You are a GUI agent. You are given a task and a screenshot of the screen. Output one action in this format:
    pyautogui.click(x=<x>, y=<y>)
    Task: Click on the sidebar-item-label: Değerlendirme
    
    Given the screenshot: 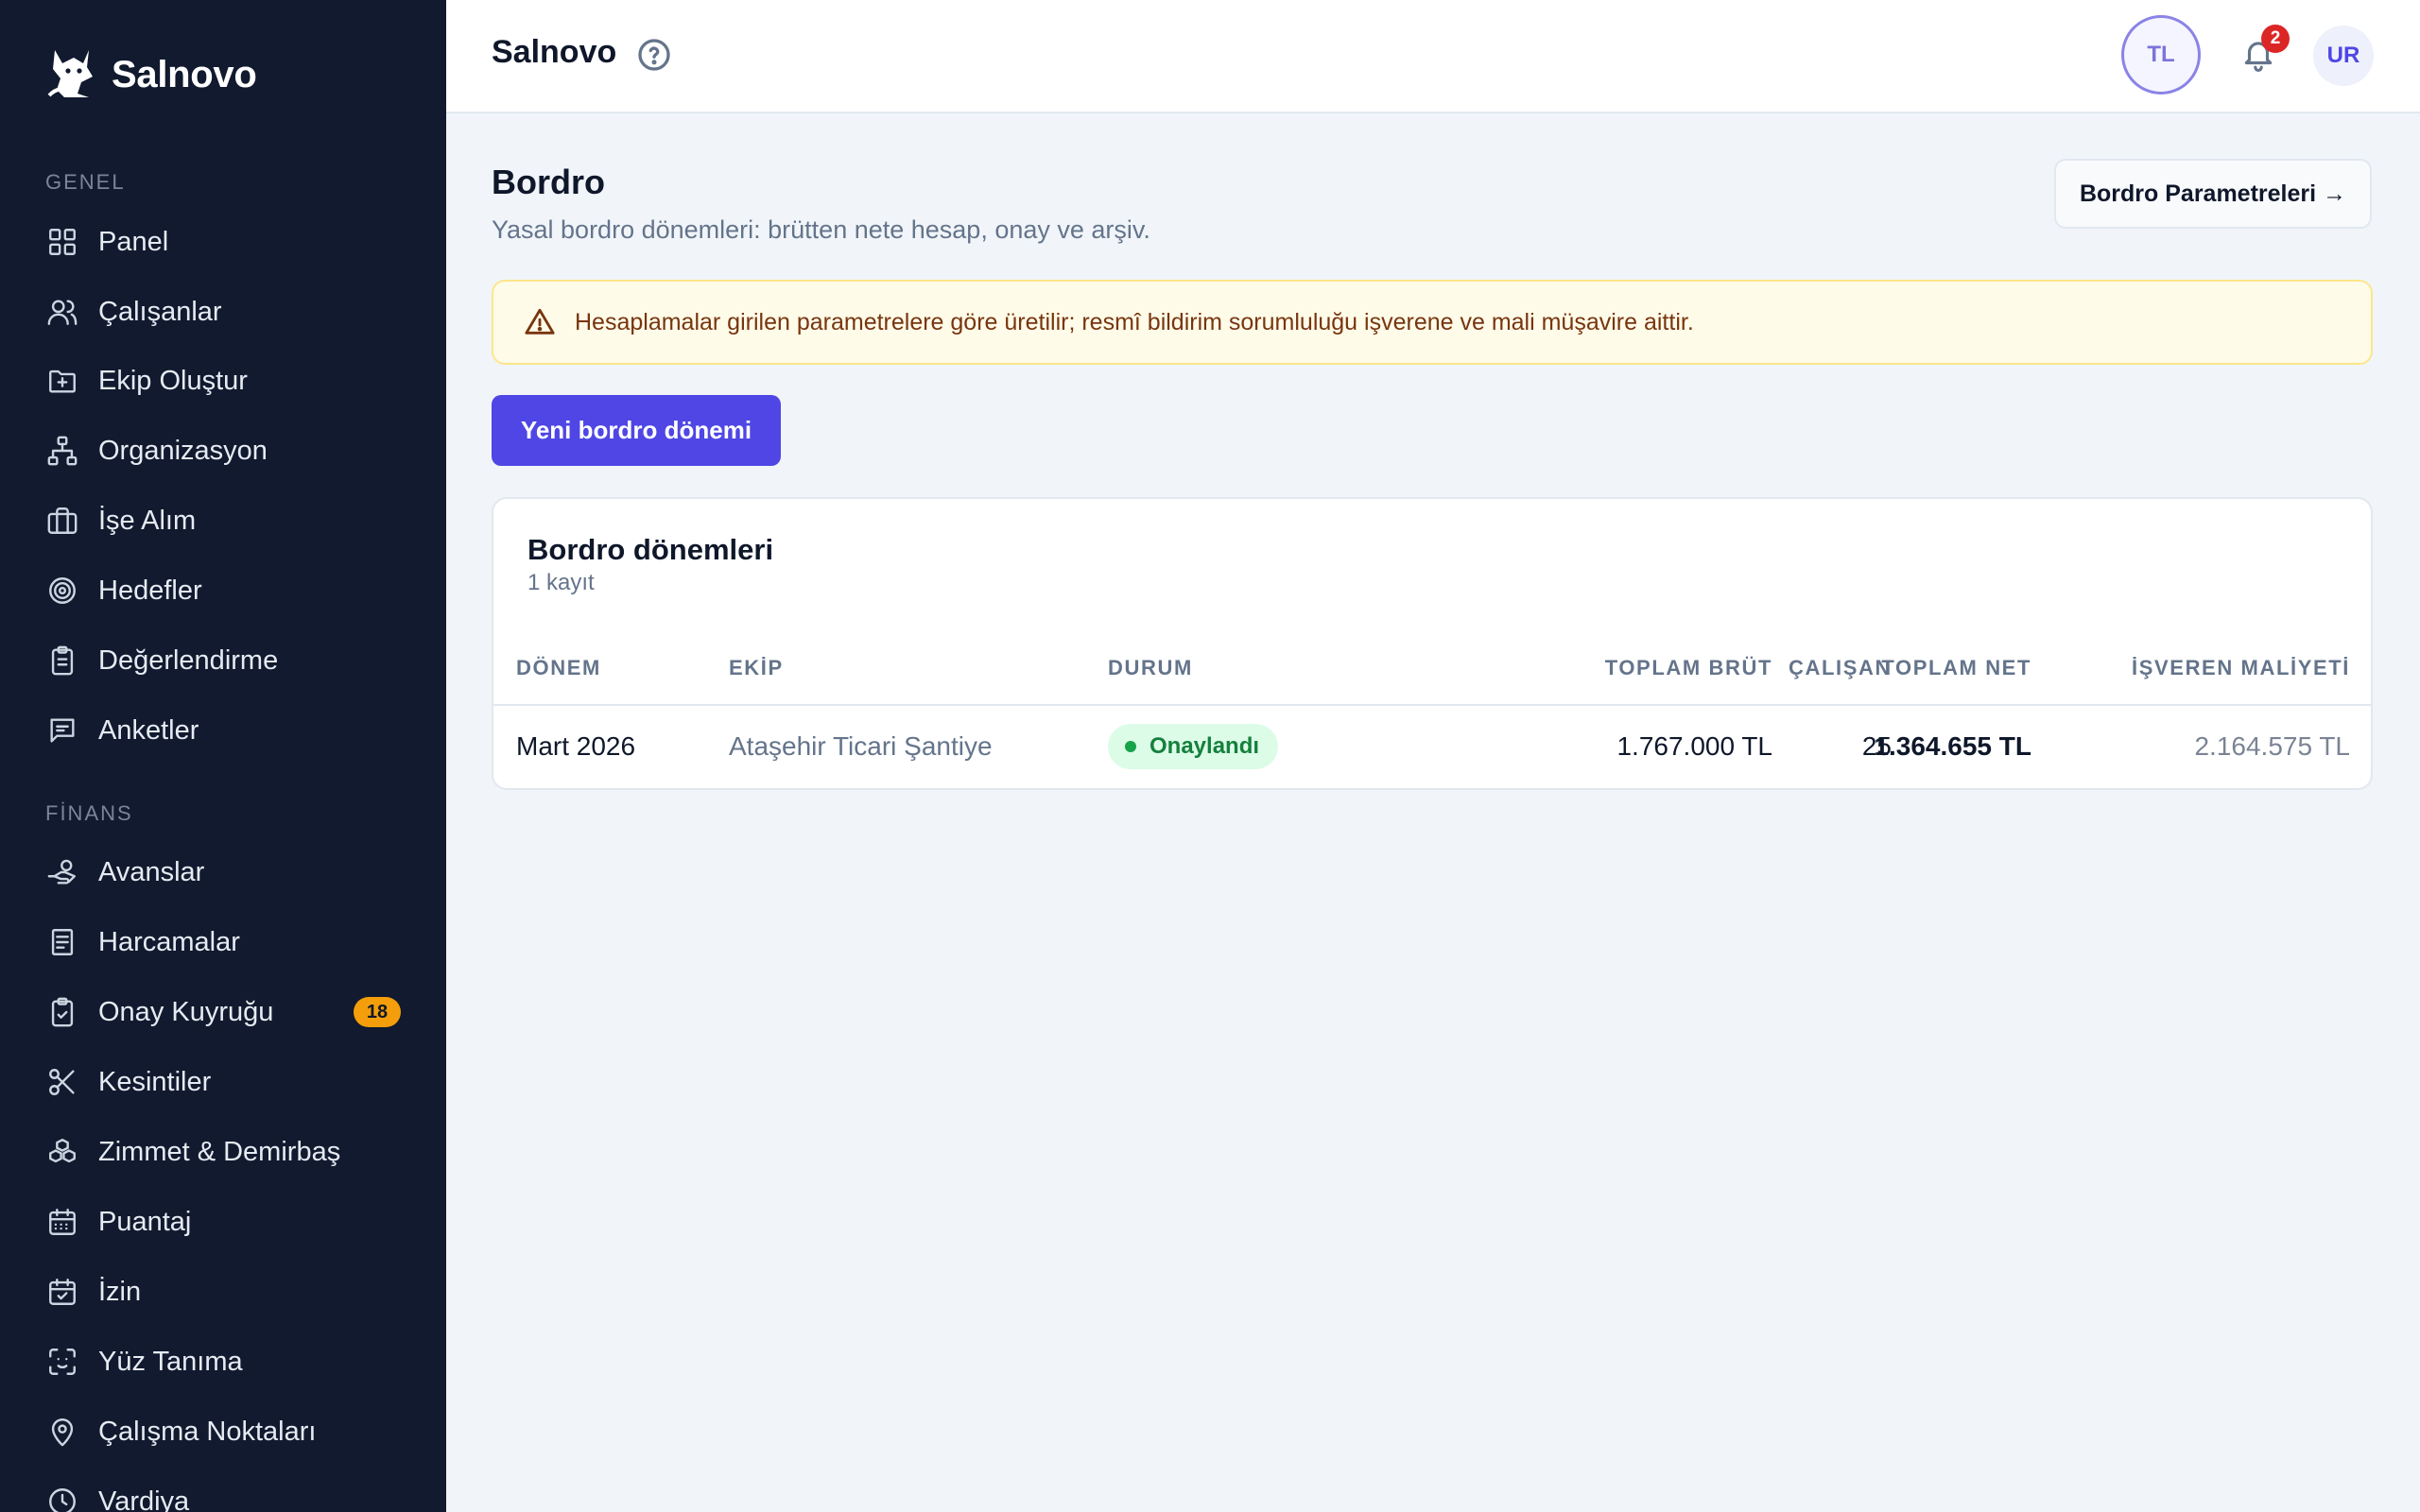 What is the action you would take?
    pyautogui.click(x=188, y=660)
    